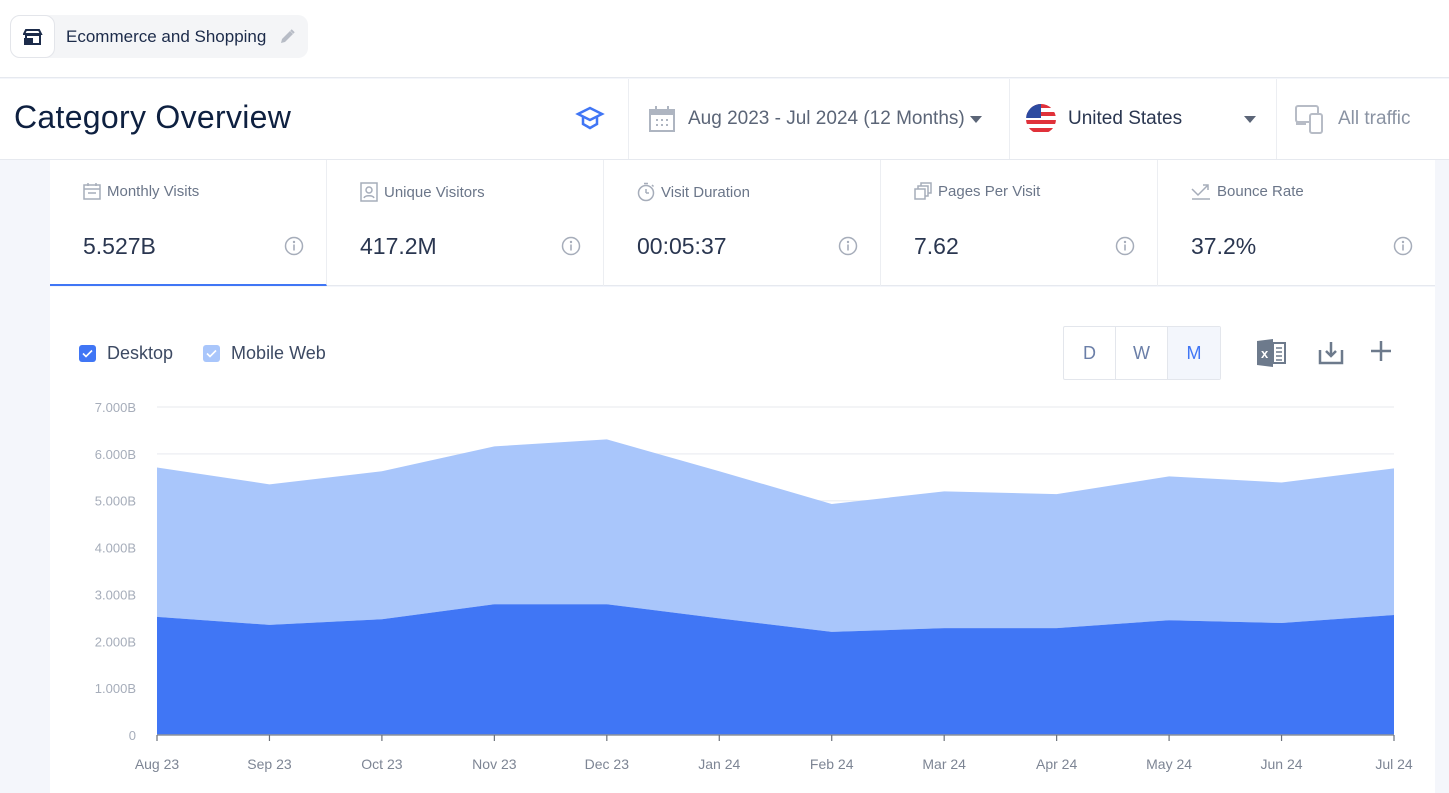 This screenshot has height=793, width=1449. Describe the element at coordinates (1056, 764) in the screenshot. I see `x-tick-label: Apr 24` at that location.